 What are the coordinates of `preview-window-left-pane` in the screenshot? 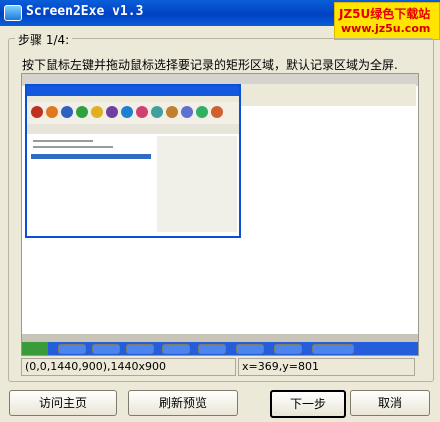 It's located at (92, 184).